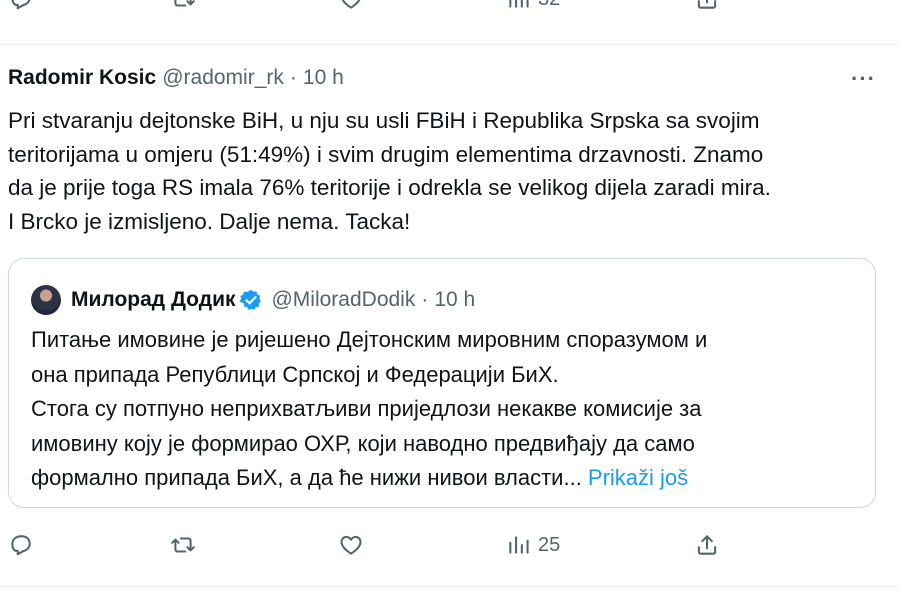  Describe the element at coordinates (343, 299) in the screenshot. I see `quoted-author-handle: @MiloradDodik` at that location.